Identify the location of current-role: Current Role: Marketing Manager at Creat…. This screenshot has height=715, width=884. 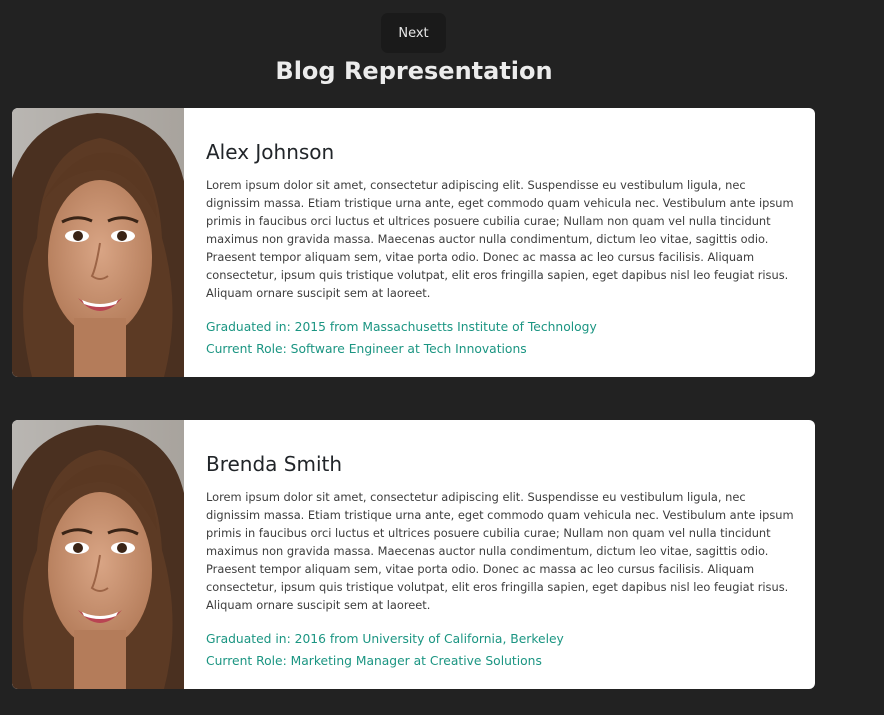
(374, 661).